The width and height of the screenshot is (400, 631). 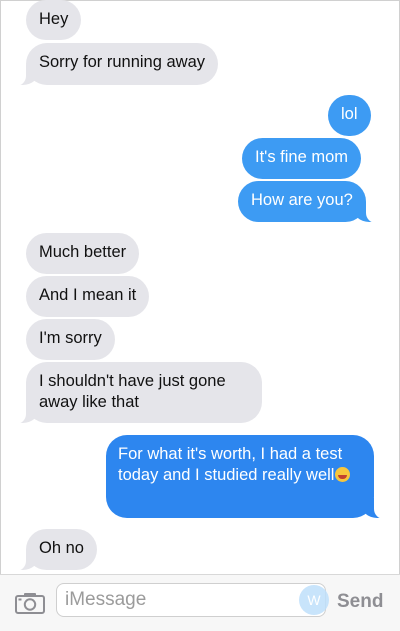 I want to click on send-button: Send, so click(x=360, y=602).